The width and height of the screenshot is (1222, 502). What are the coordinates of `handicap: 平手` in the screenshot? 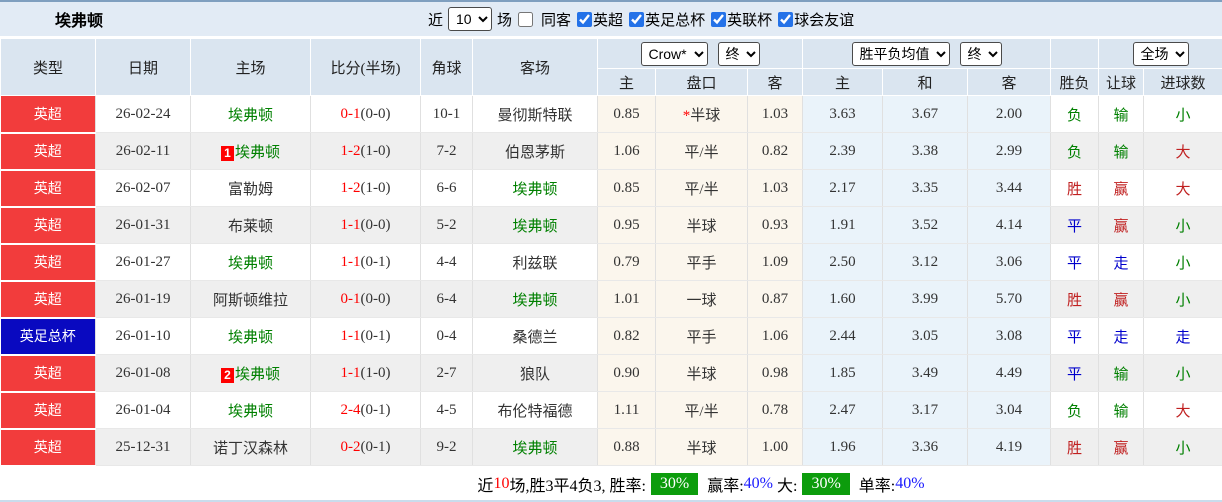 It's located at (701, 336).